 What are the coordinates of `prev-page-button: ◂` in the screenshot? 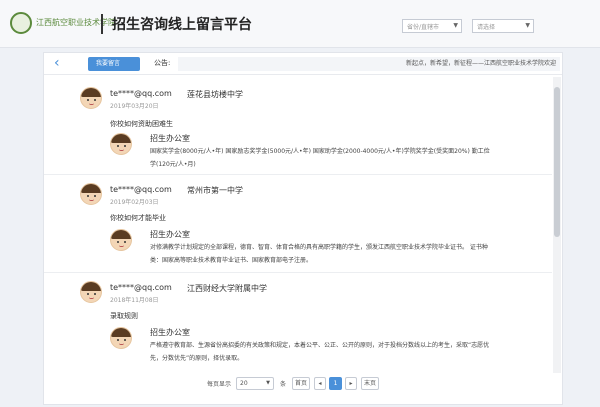 It's located at (320, 383).